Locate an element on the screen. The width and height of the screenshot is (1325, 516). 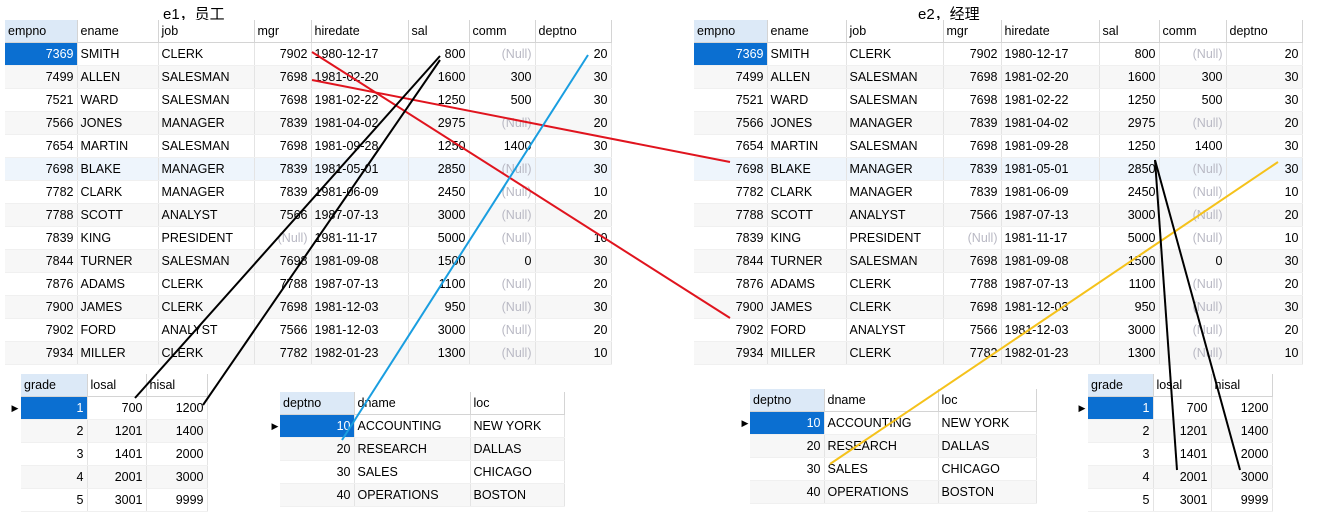
cell-sal: 3000 is located at coordinates (439, 215).